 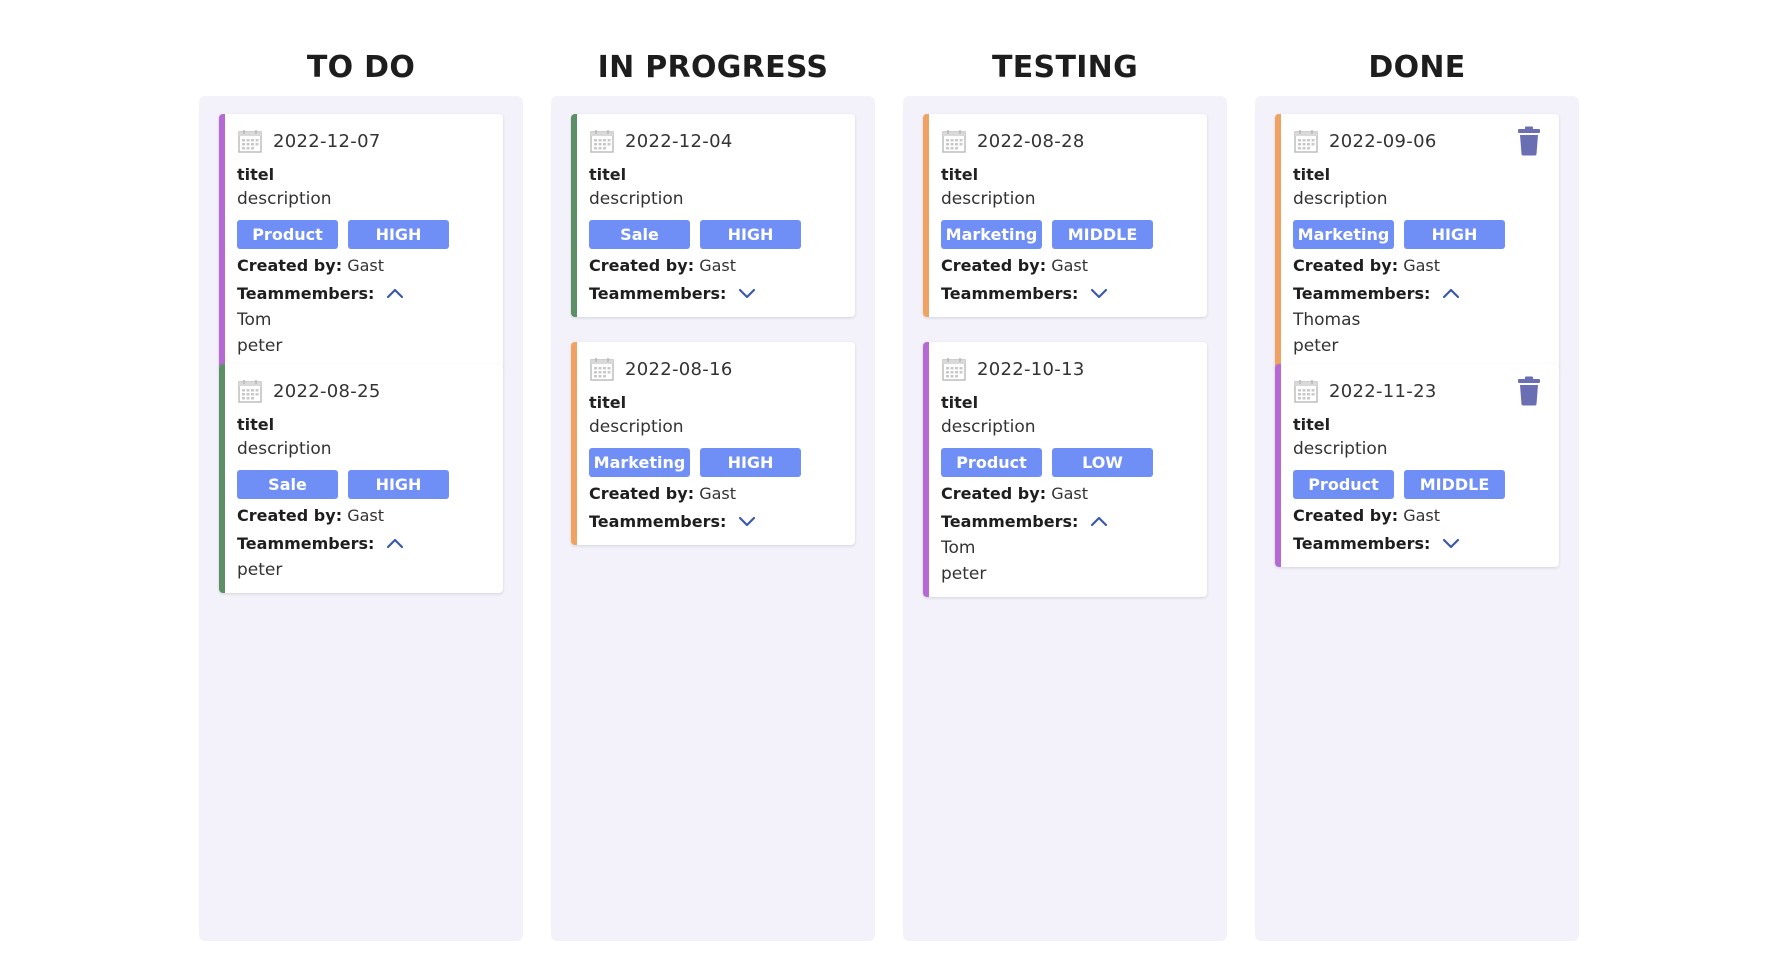 What do you see at coordinates (1417, 67) in the screenshot?
I see `column-title: DONE` at bounding box center [1417, 67].